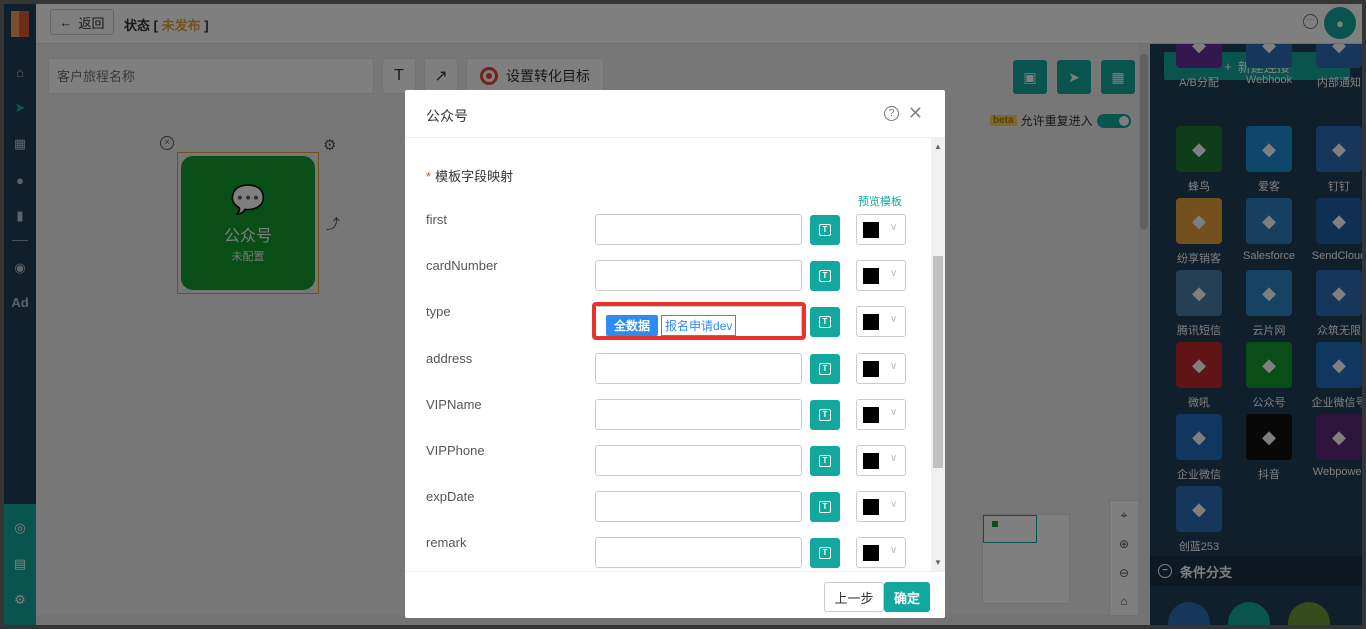 This screenshot has width=1366, height=629. What do you see at coordinates (938, 562) in the screenshot?
I see `scroll-down-icon: ▼` at bounding box center [938, 562].